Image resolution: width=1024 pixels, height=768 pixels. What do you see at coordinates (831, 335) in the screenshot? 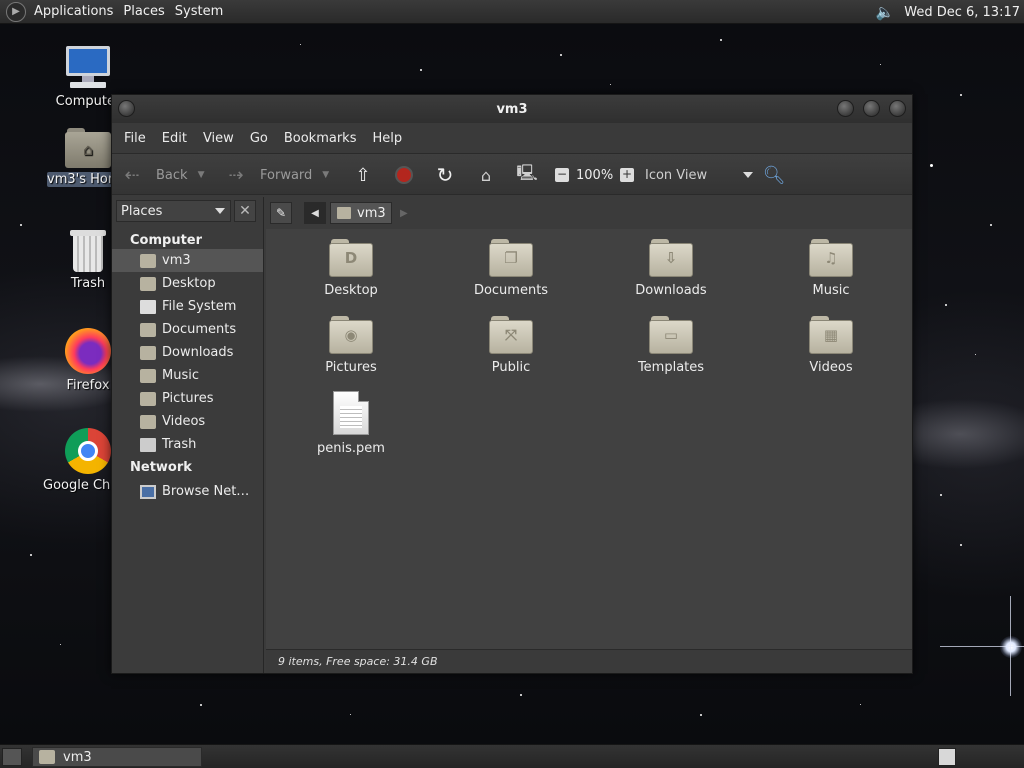
I see `videos-folder-icon: ▦` at bounding box center [831, 335].